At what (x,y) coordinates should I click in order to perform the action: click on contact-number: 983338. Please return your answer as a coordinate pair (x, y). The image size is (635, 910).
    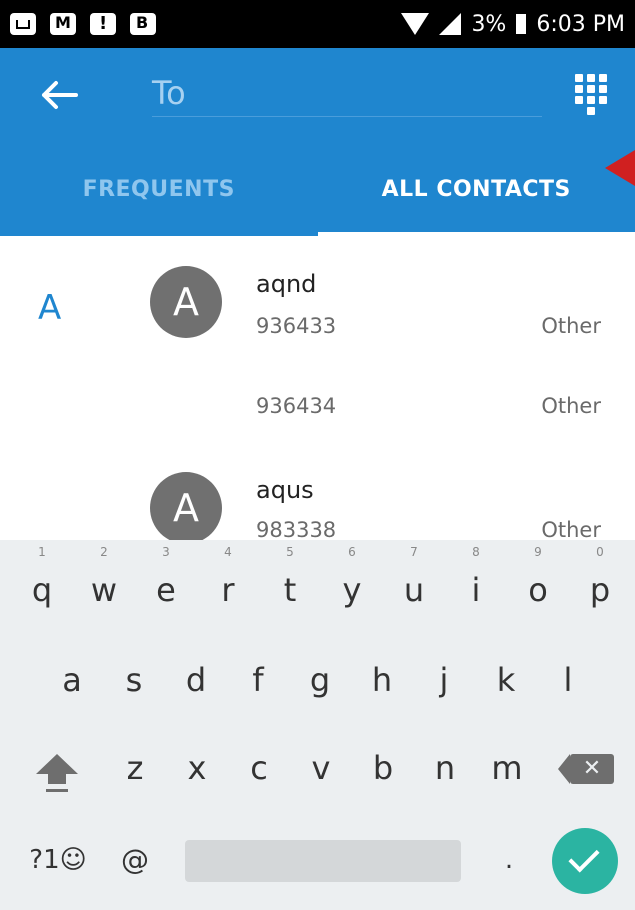
    Looking at the image, I should click on (296, 529).